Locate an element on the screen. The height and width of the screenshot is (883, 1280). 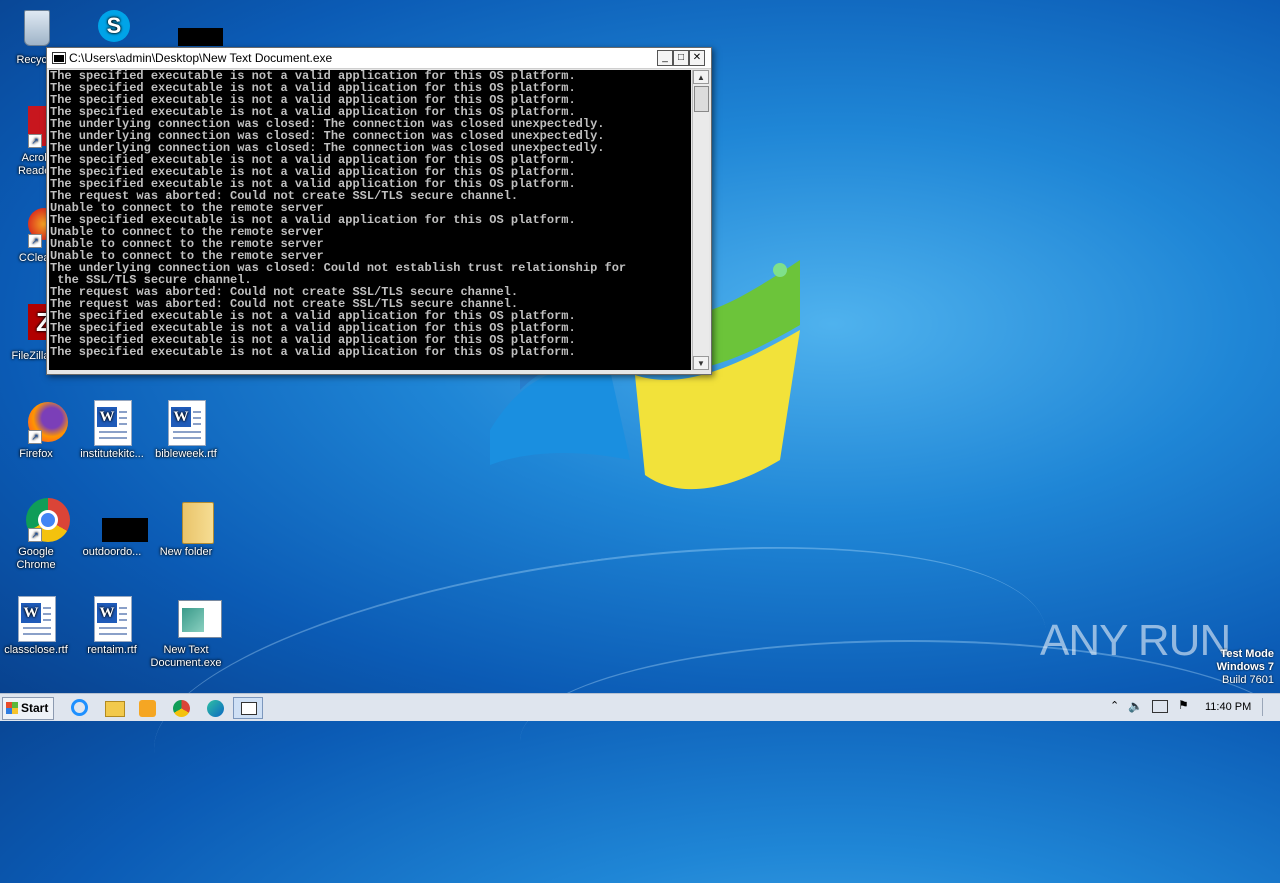
test-mode-line3: Build 7601 is located at coordinates (1248, 680).